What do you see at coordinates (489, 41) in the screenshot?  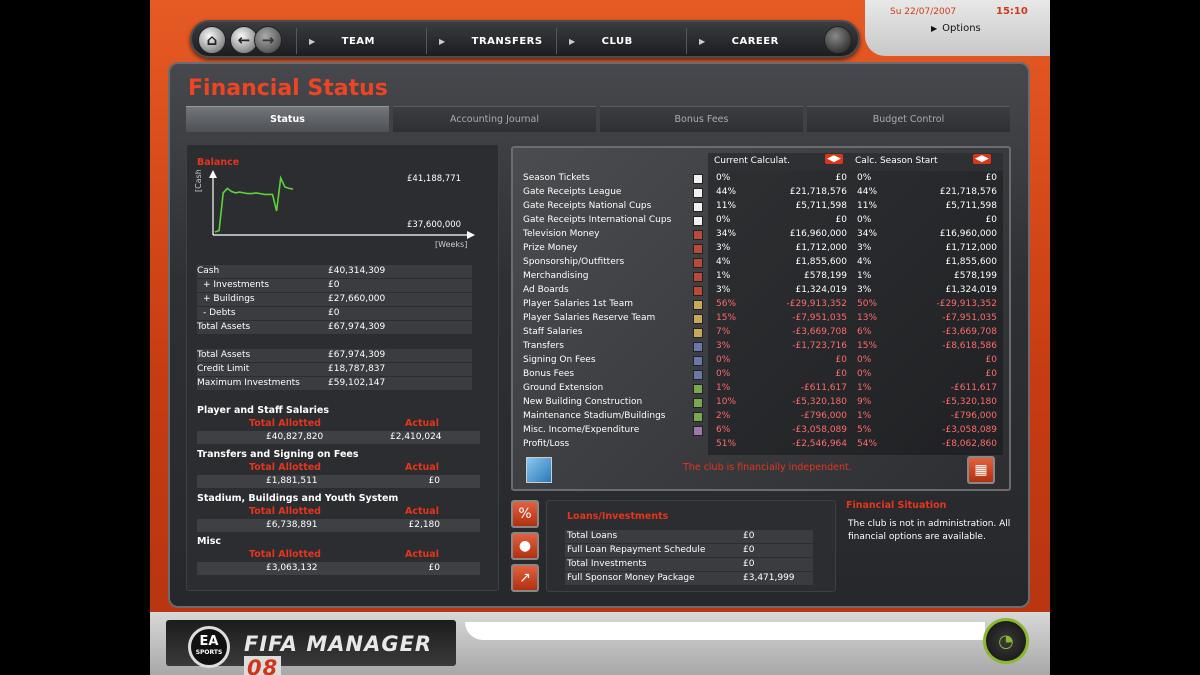 I see `nav-tab-transfers: ▶ TRANSFERS` at bounding box center [489, 41].